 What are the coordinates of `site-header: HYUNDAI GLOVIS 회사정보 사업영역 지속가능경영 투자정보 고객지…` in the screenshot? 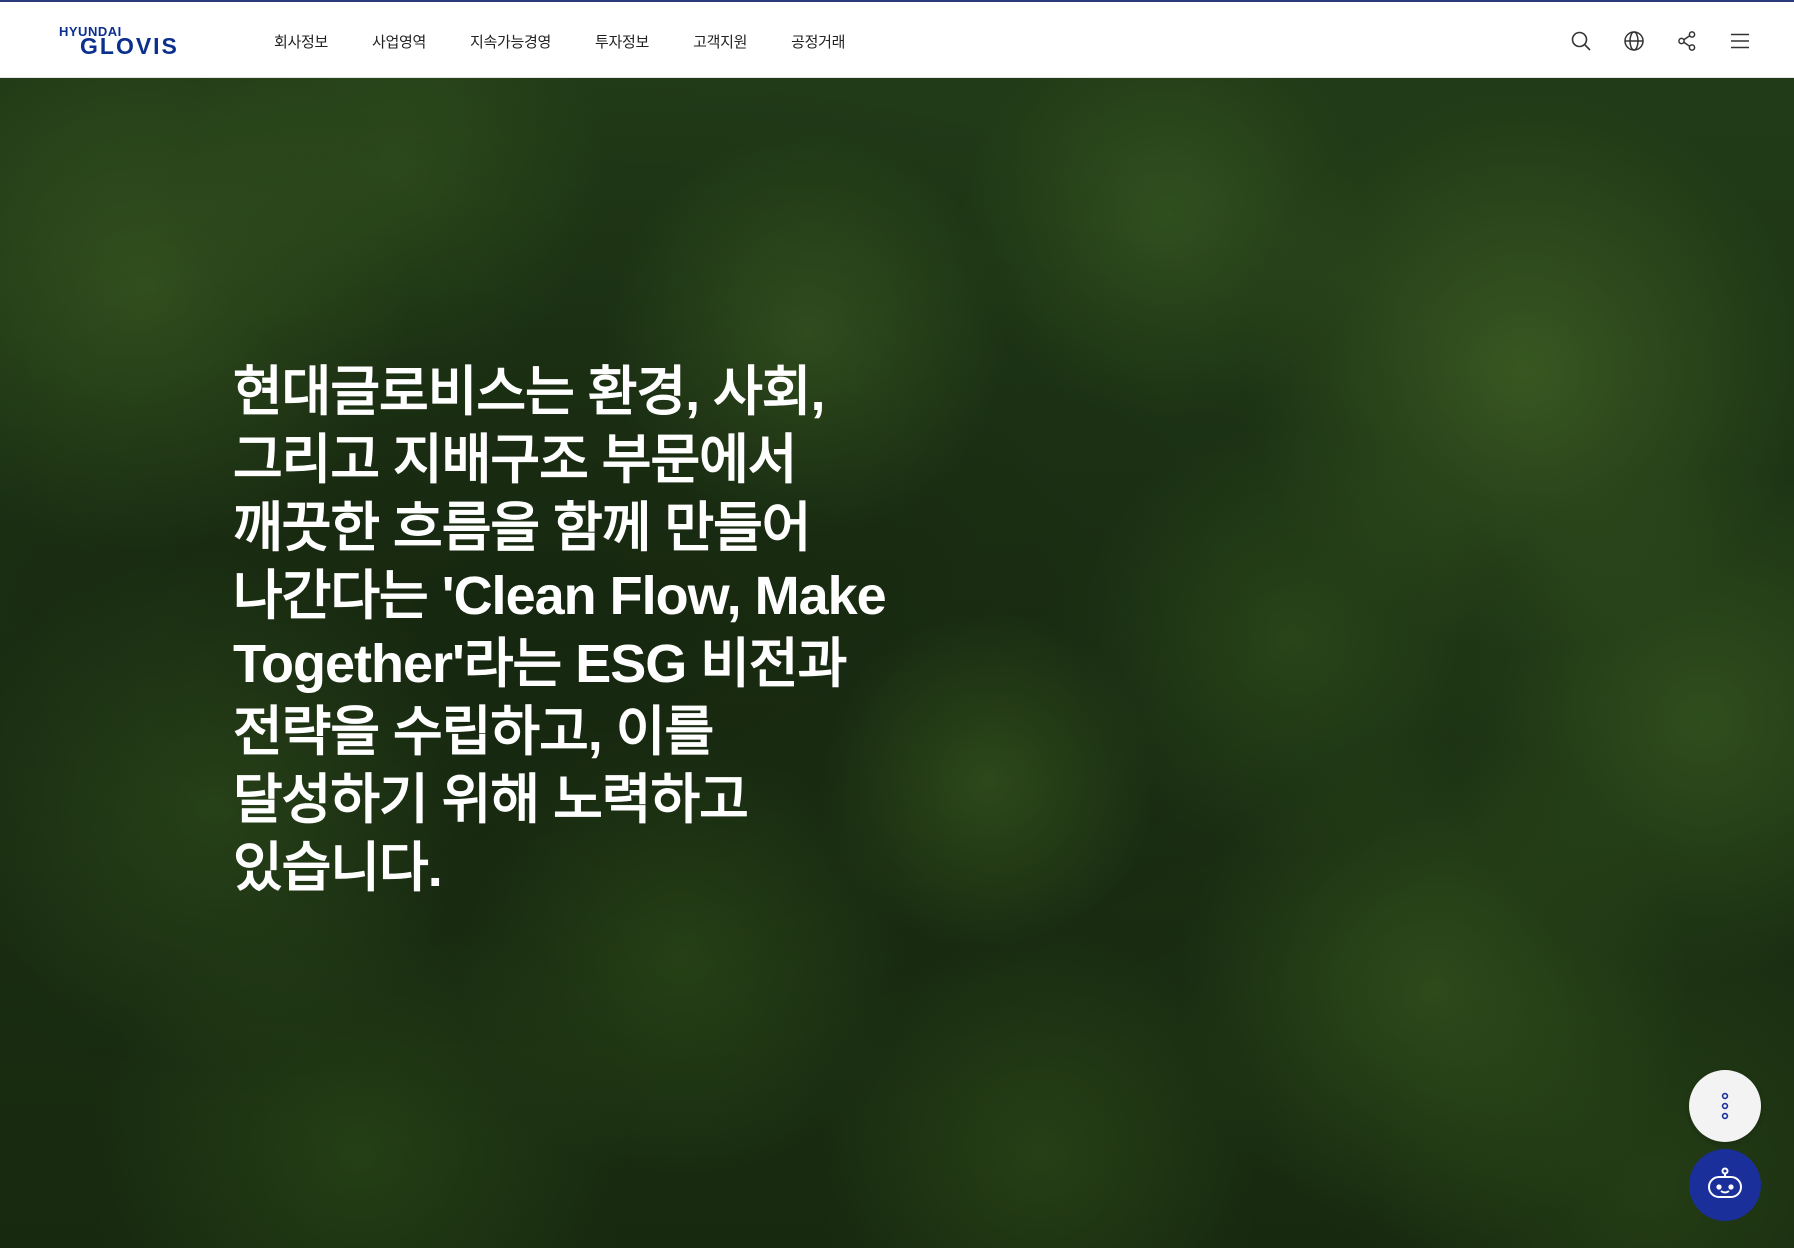 It's located at (897, 39).